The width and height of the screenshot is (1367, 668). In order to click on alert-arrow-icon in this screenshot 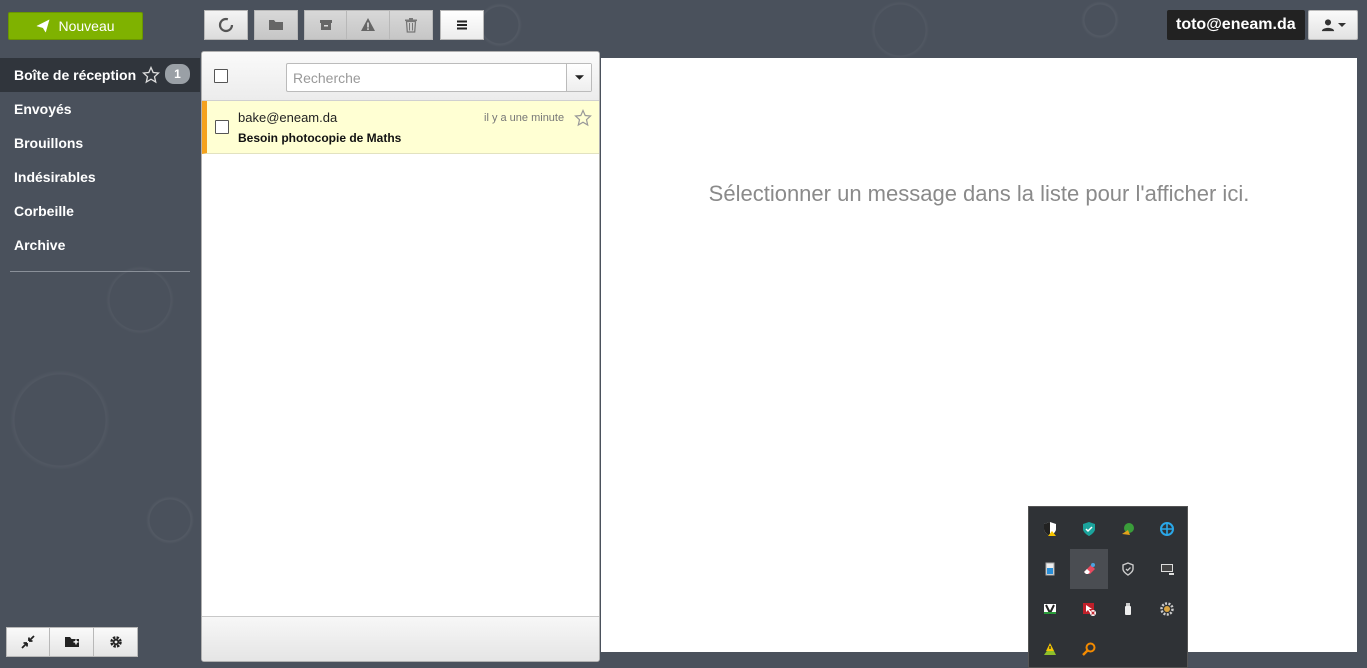, I will do `click(1050, 649)`.